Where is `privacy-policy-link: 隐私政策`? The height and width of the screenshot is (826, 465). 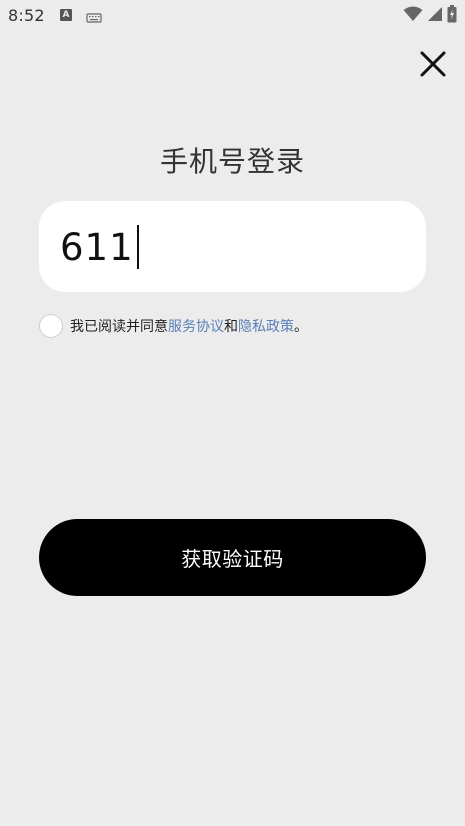 privacy-policy-link: 隐私政策 is located at coordinates (266, 327).